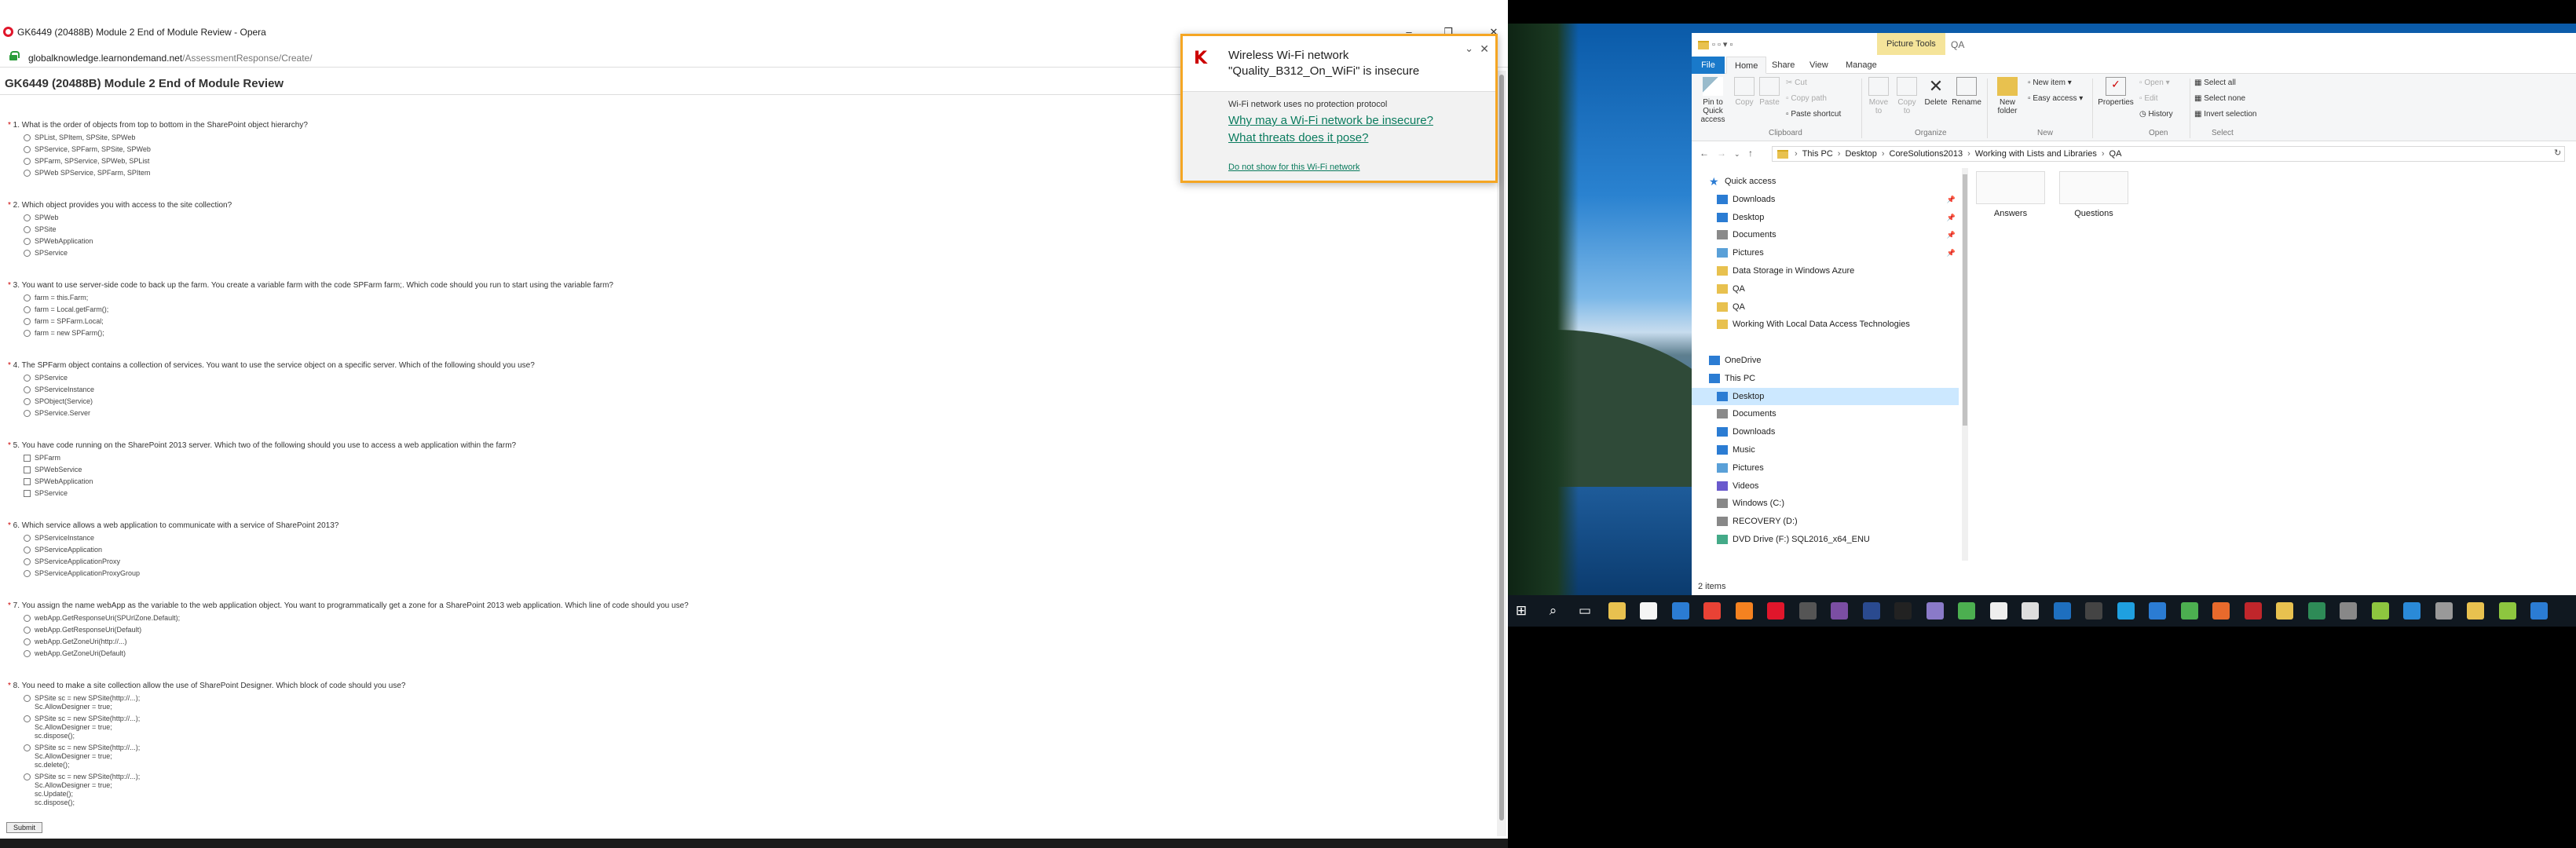 This screenshot has height=848, width=2576. I want to click on breadcrumb-item: This PC, so click(1818, 154).